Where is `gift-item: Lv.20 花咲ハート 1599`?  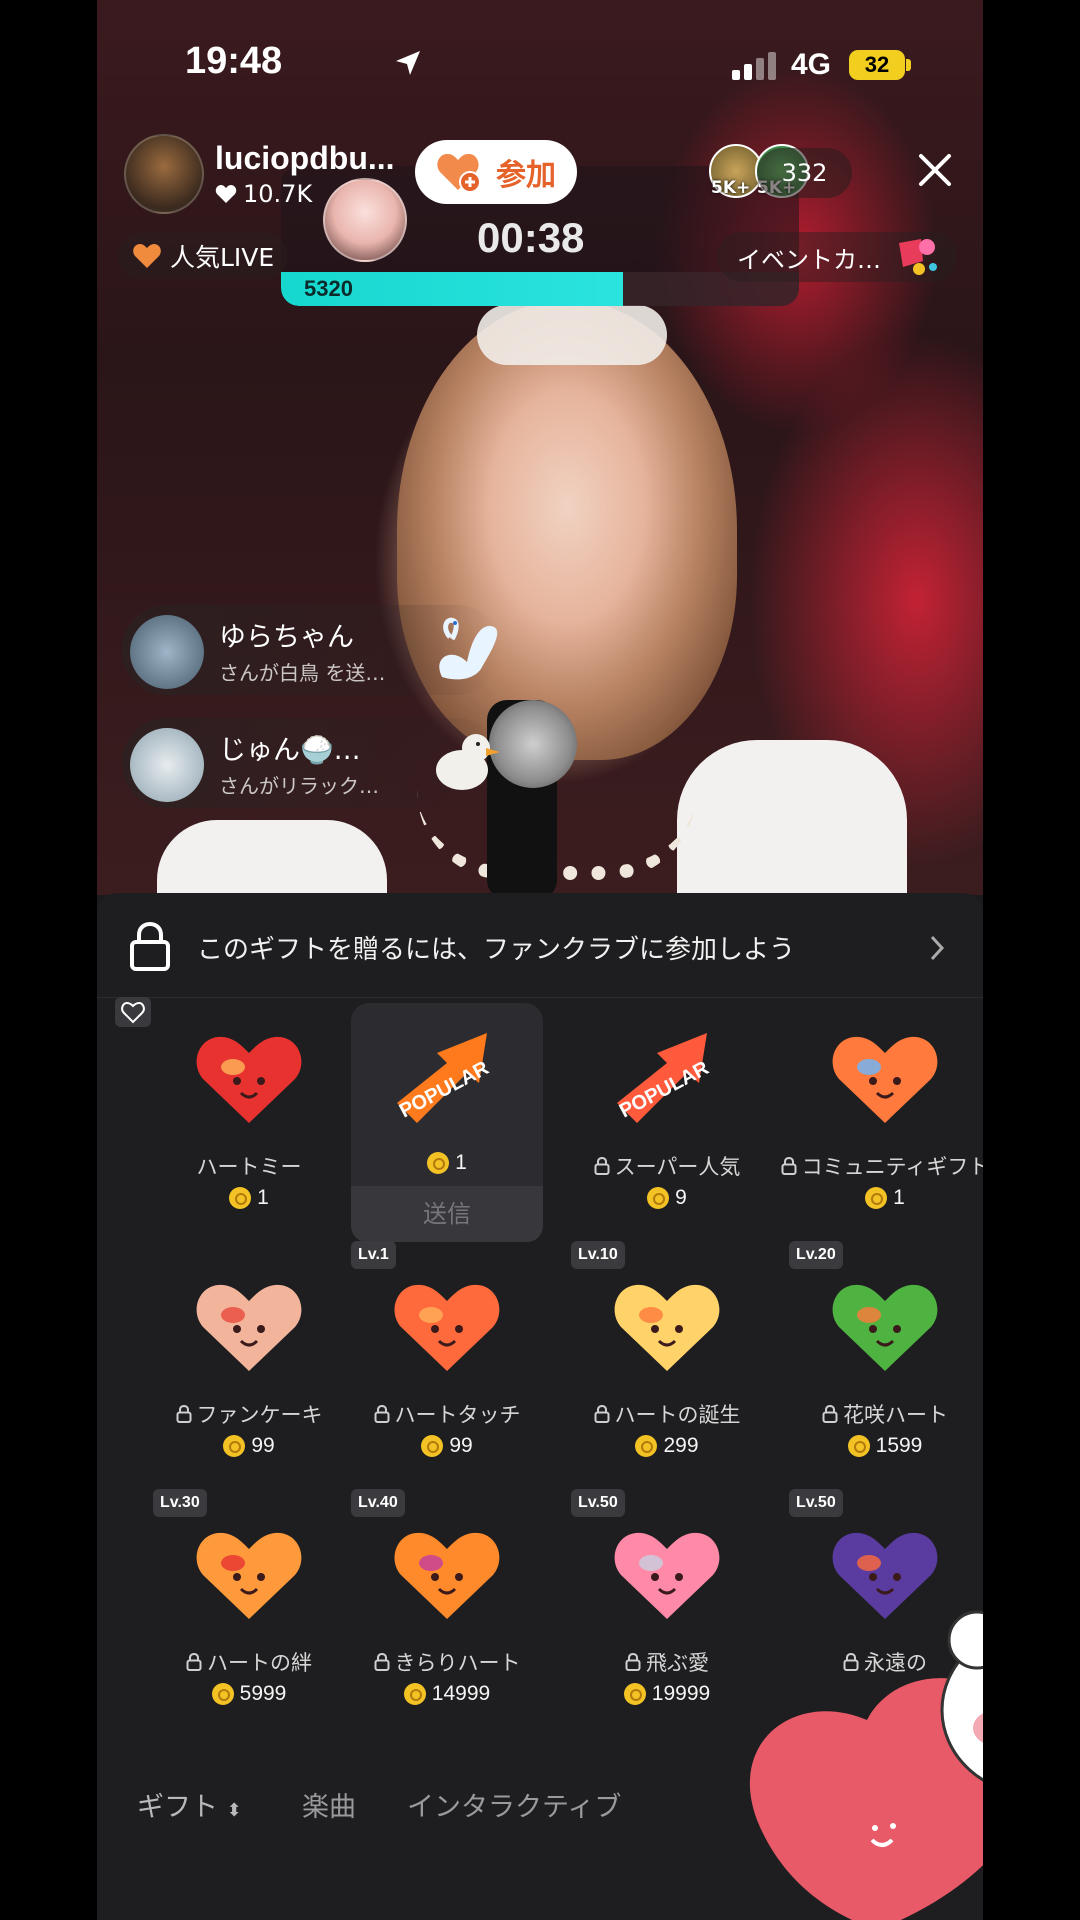 gift-item: Lv.20 花咲ハート 1599 is located at coordinates (879, 1366).